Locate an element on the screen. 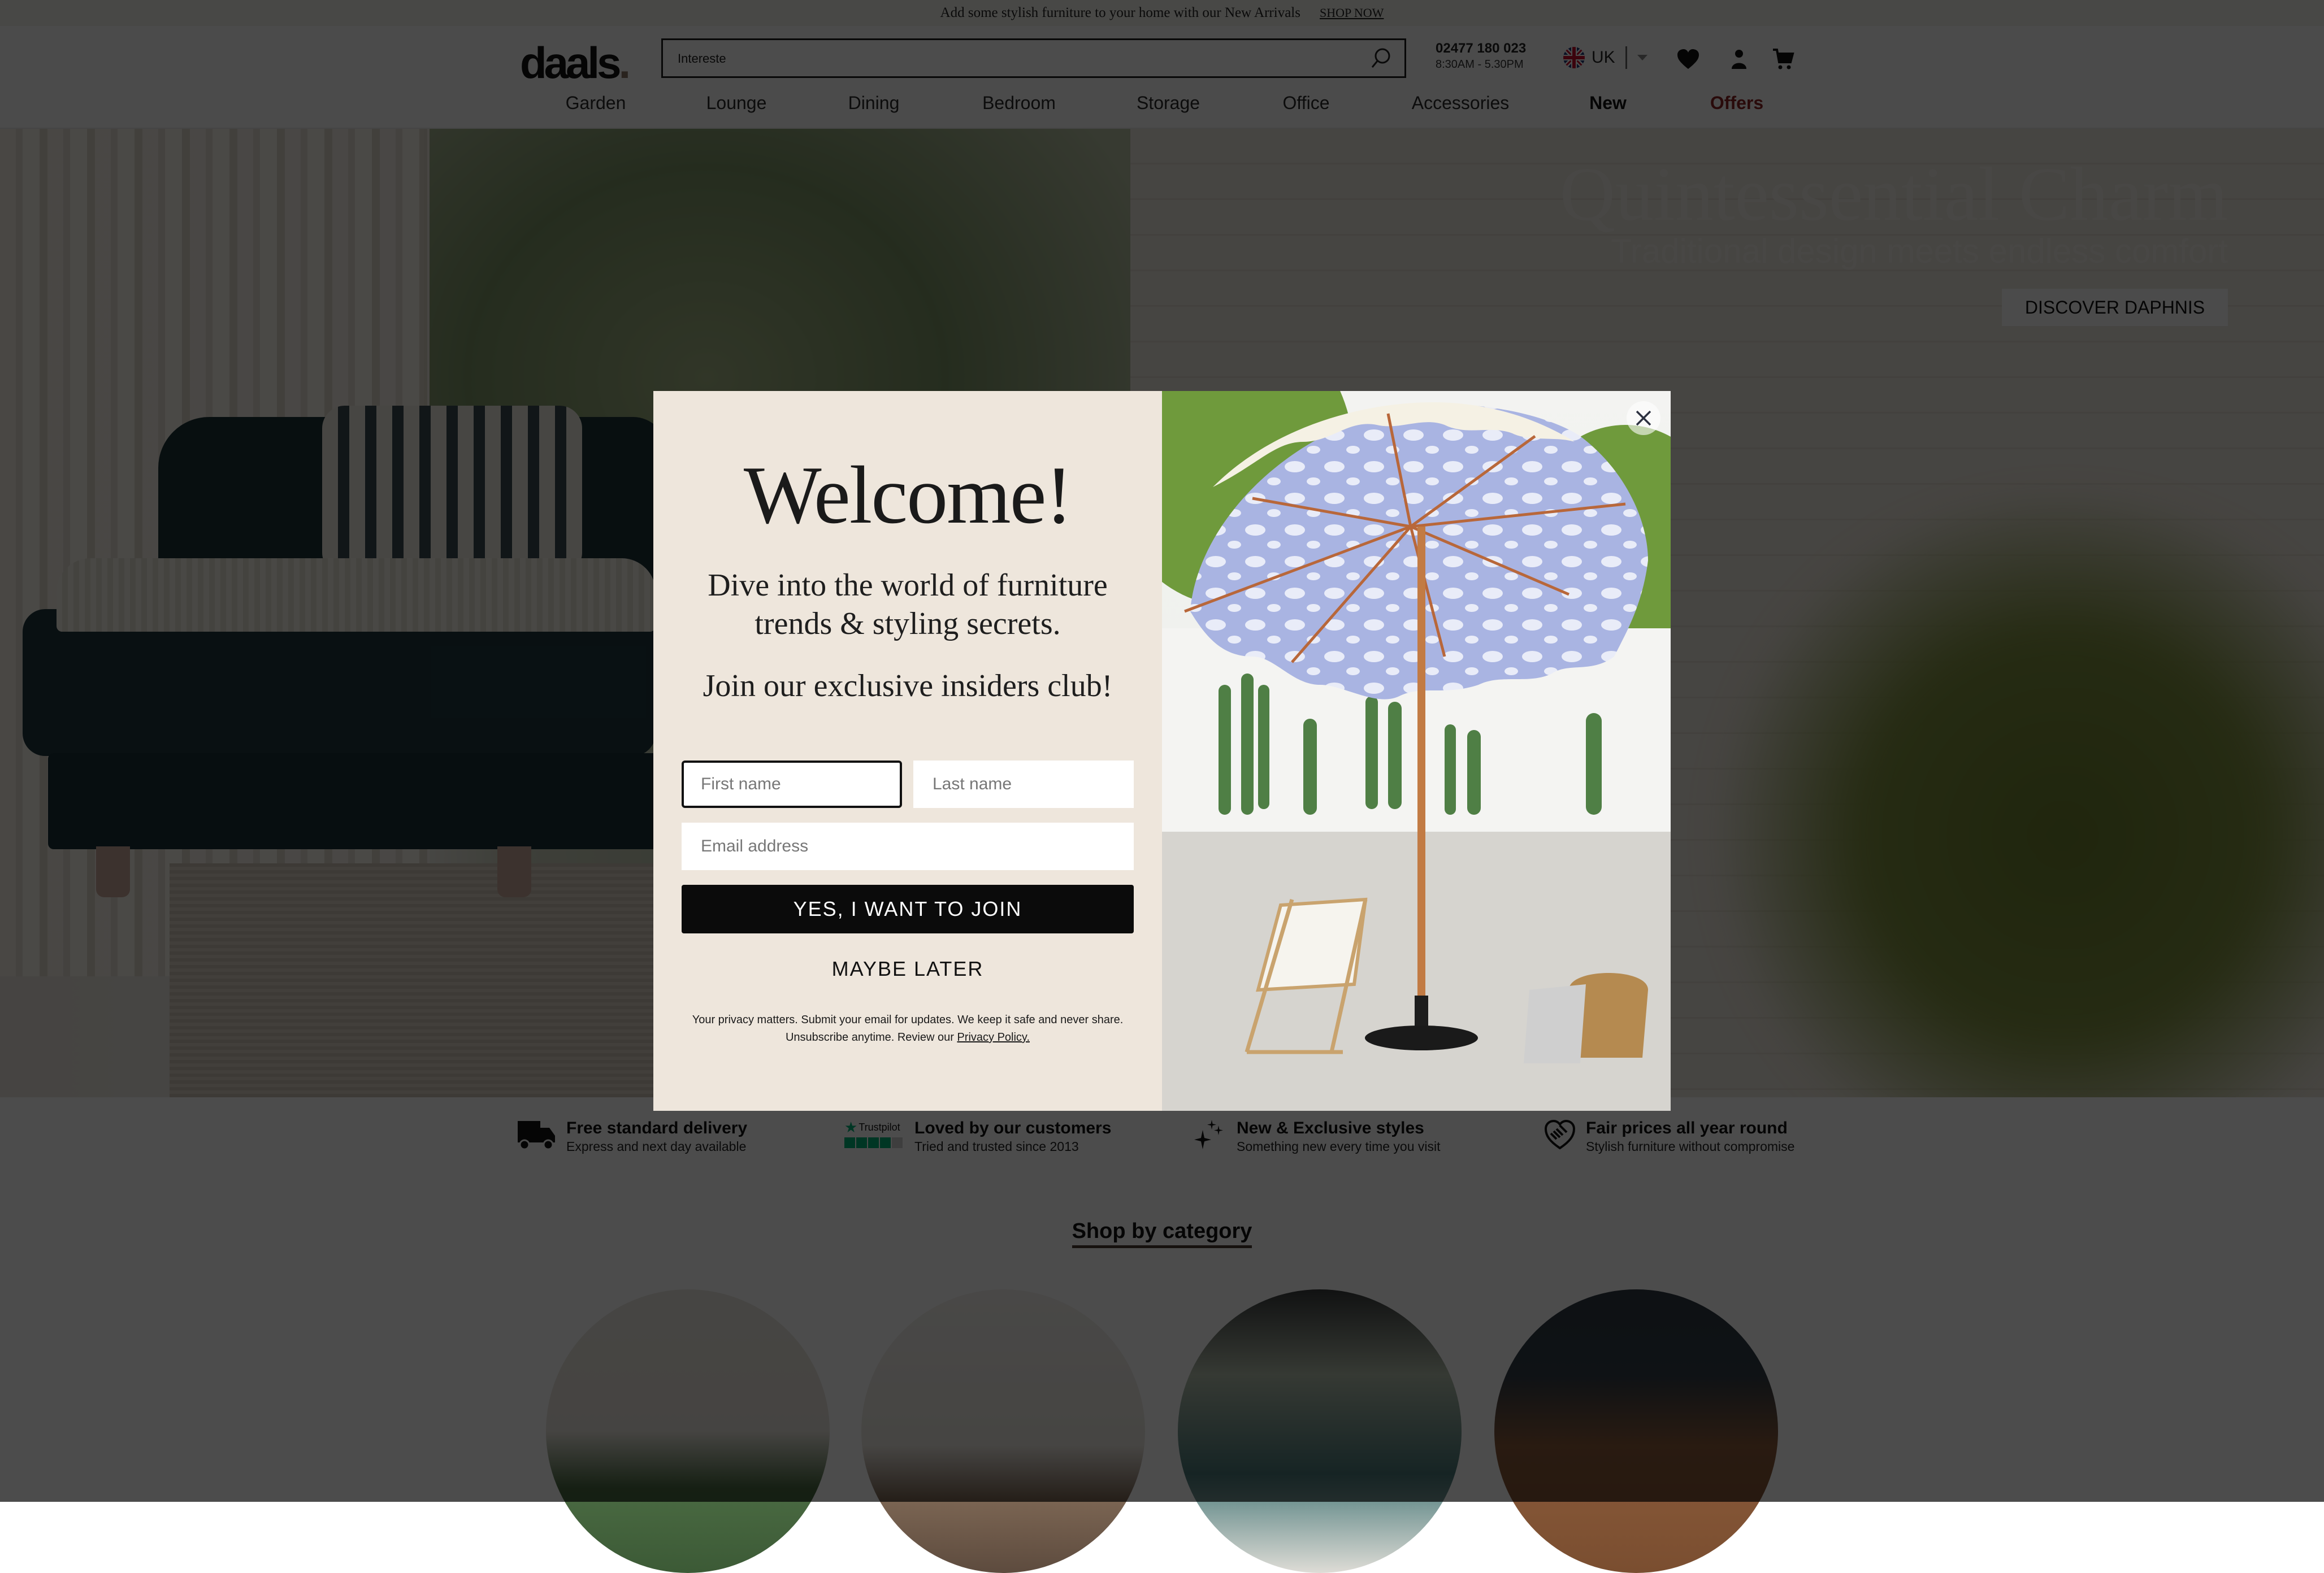 This screenshot has width=2324, height=1573. close-icon is located at coordinates (1643, 418).